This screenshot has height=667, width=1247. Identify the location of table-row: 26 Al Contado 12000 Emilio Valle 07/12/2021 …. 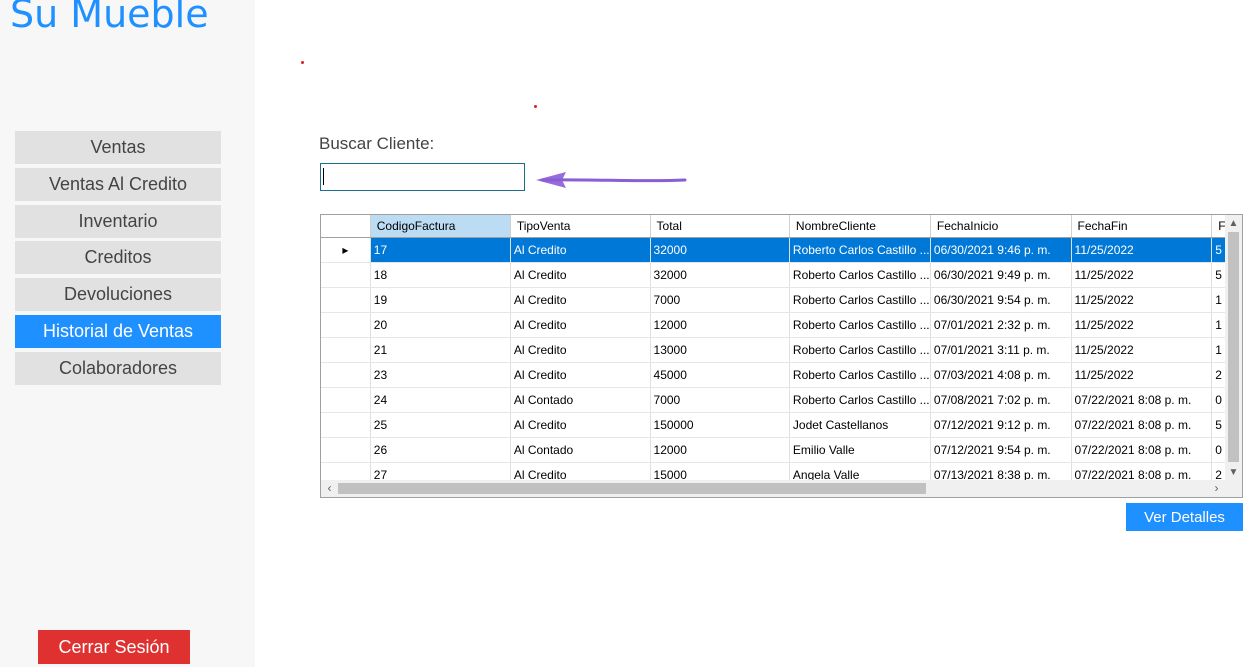
(781, 450).